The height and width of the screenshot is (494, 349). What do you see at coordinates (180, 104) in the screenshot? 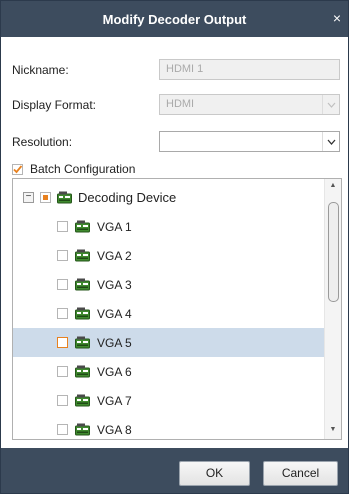
I see `display-format-value: HDMI` at bounding box center [180, 104].